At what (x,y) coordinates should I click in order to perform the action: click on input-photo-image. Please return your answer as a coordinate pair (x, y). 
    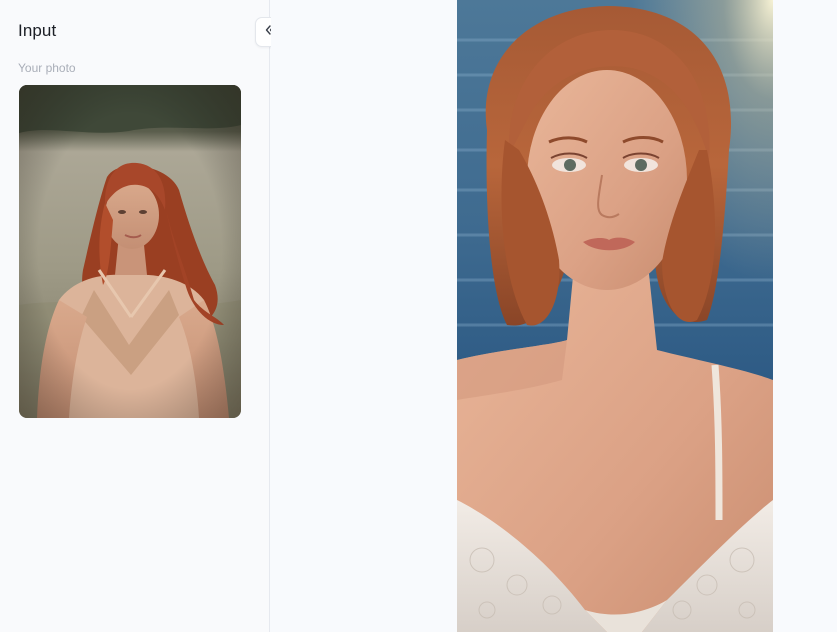
    Looking at the image, I should click on (130, 251).